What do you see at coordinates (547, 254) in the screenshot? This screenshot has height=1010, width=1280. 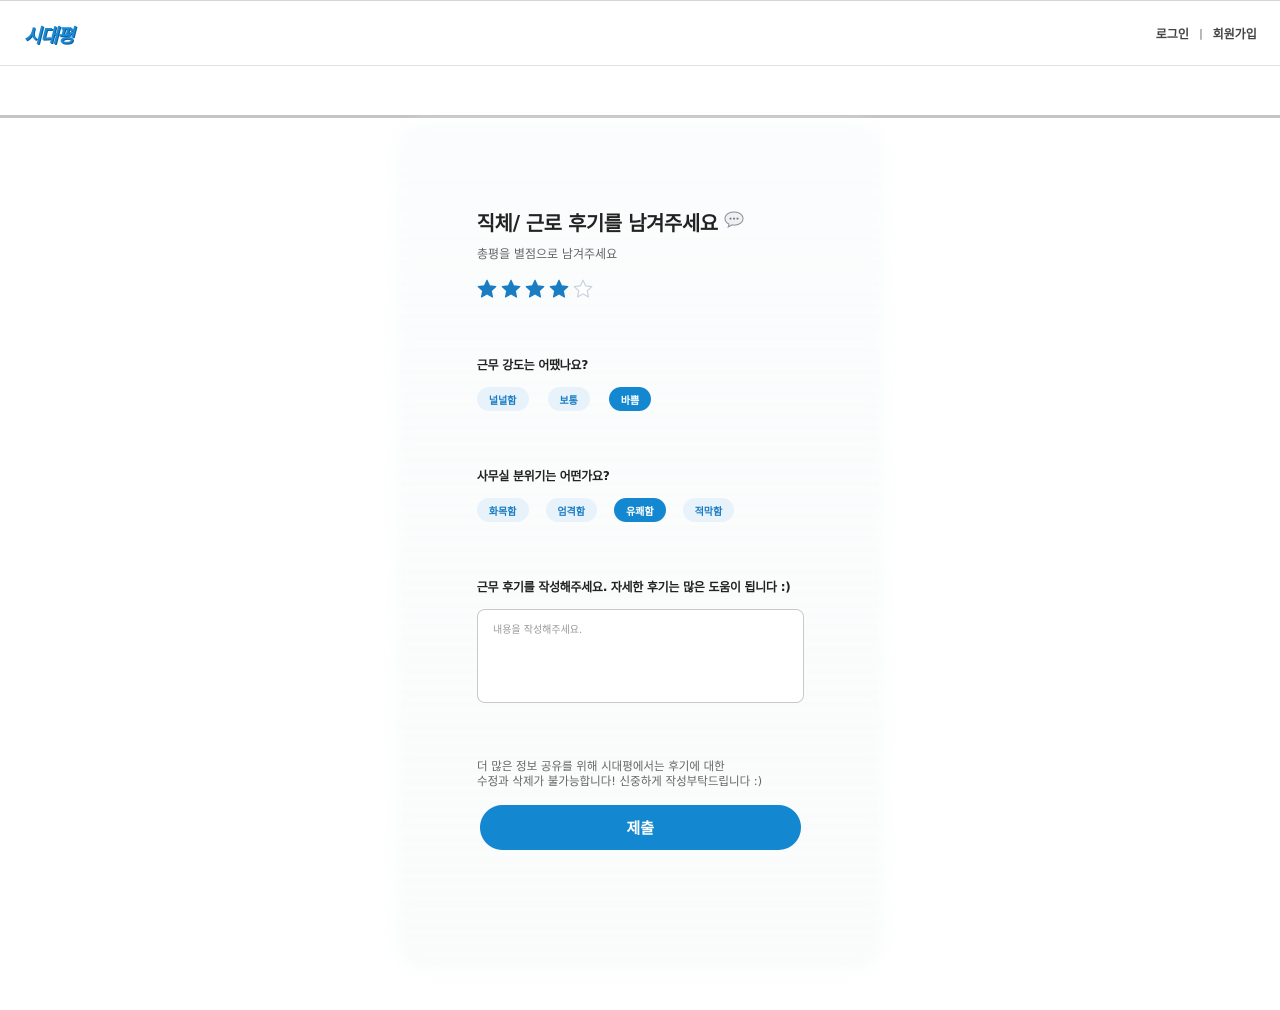 I see `page-subtitle: 총평을 별점으로 남겨주세요` at bounding box center [547, 254].